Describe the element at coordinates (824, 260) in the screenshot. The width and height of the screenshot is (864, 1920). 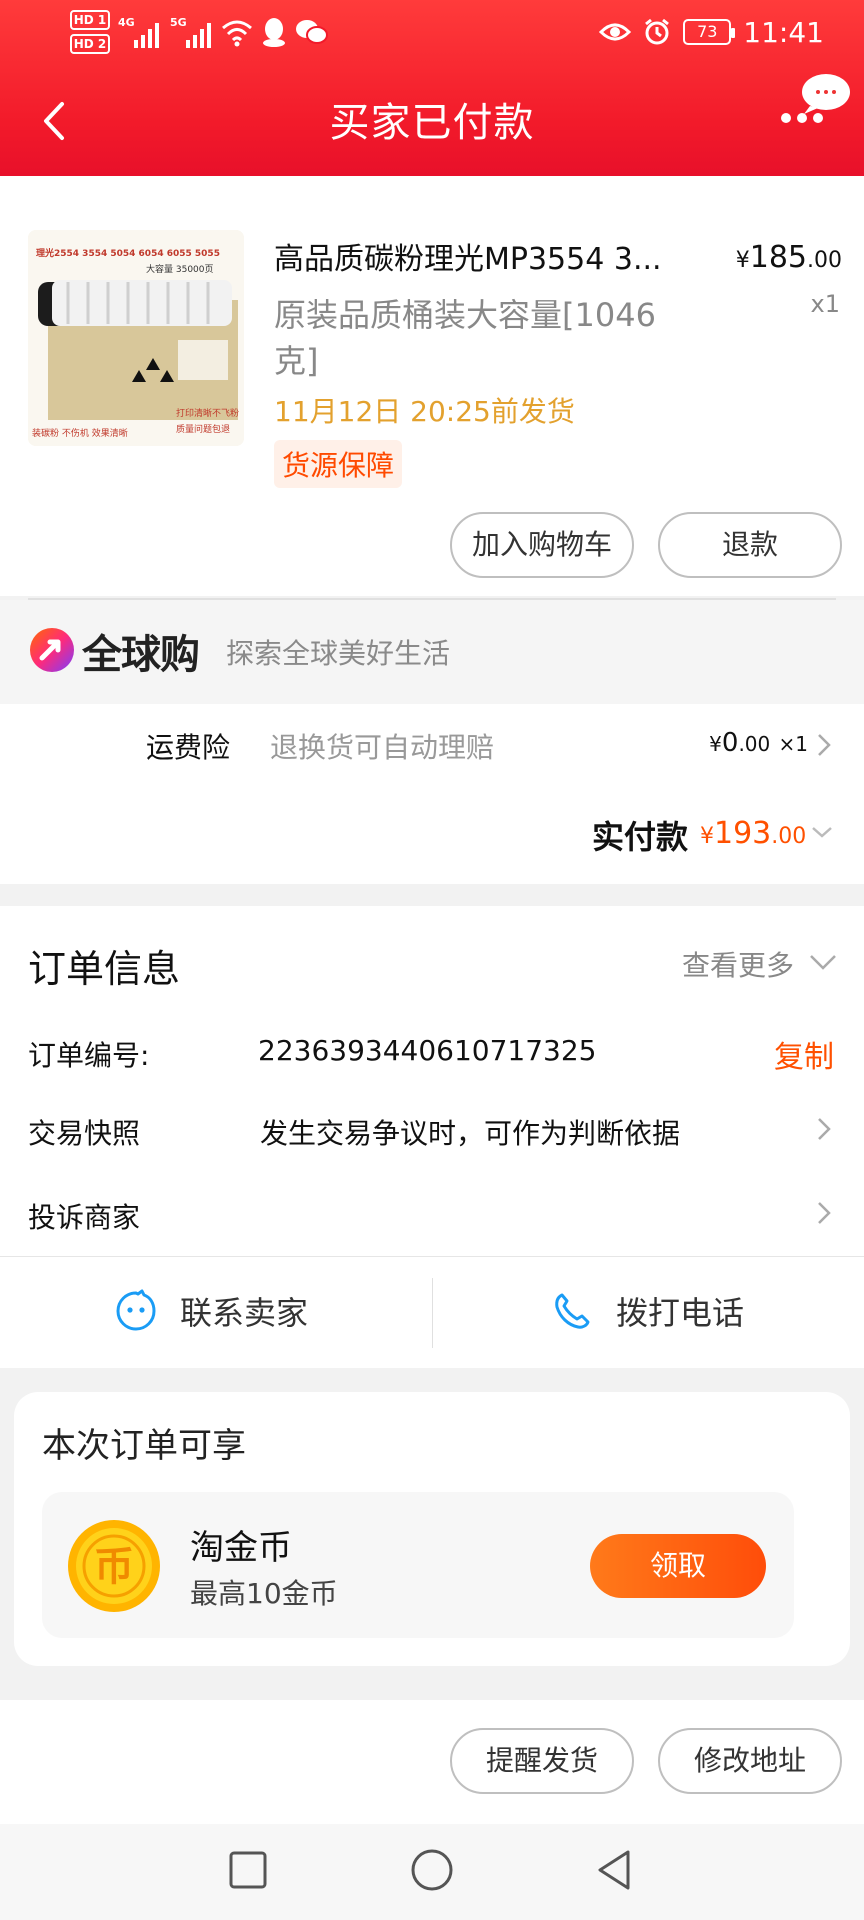
I see `price-dec: .00` at that location.